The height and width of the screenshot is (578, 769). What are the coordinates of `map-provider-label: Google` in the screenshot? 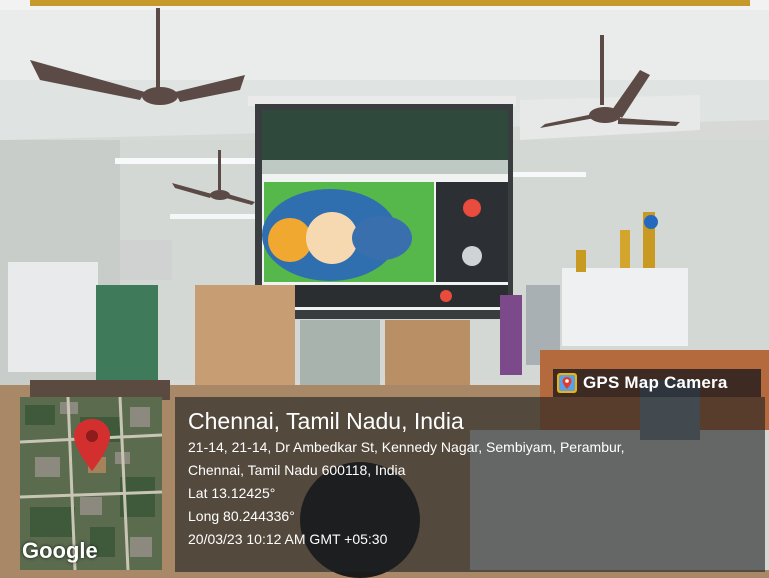 It's located at (60, 550).